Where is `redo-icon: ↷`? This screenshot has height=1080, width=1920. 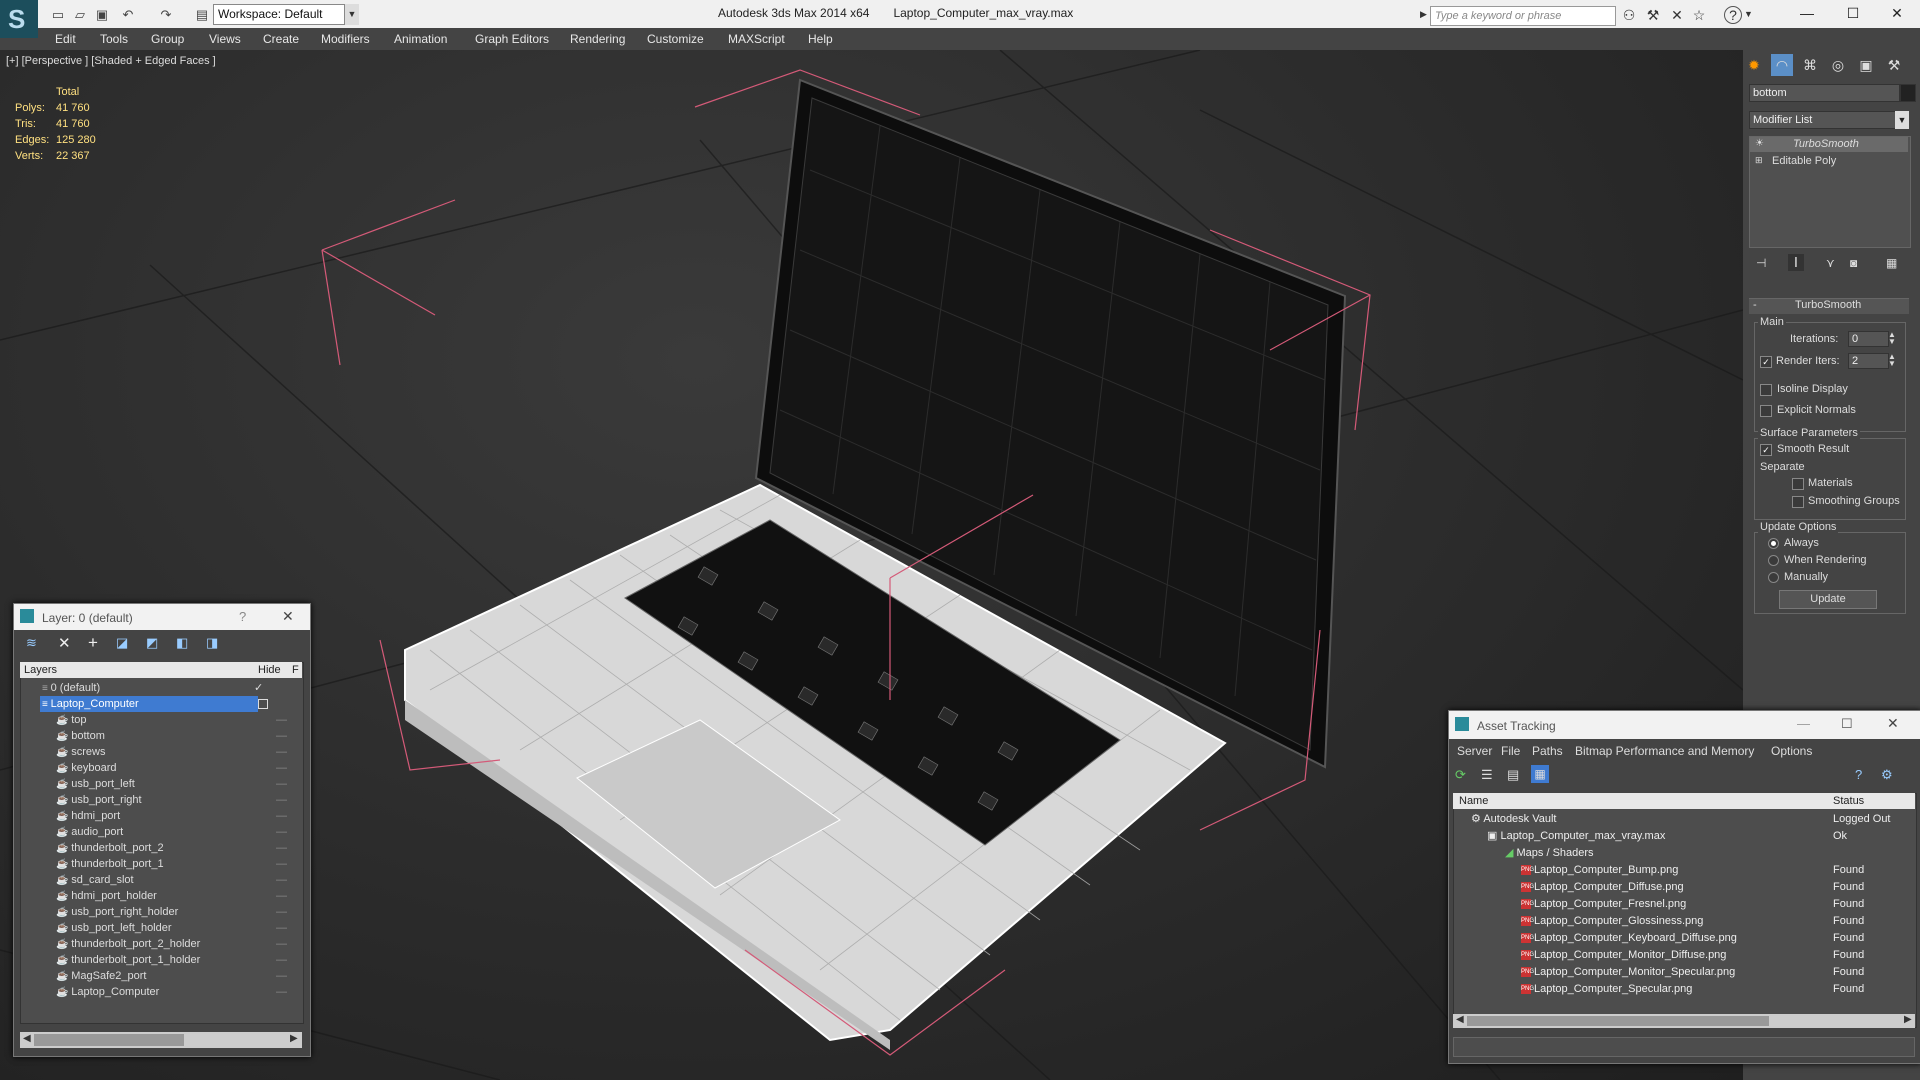 redo-icon: ↷ is located at coordinates (166, 15).